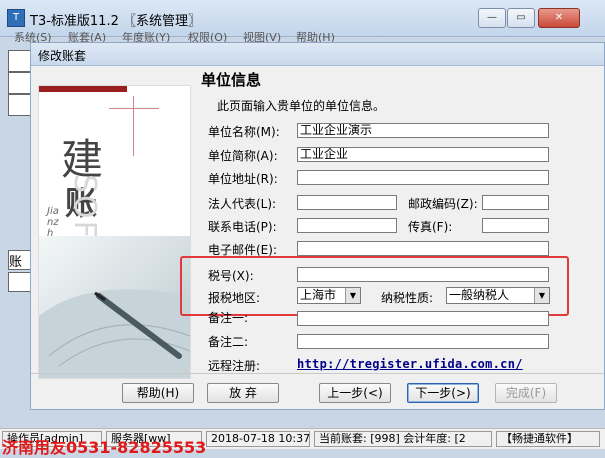  I want to click on status-company: 【畅捷通软件】, so click(548, 439).